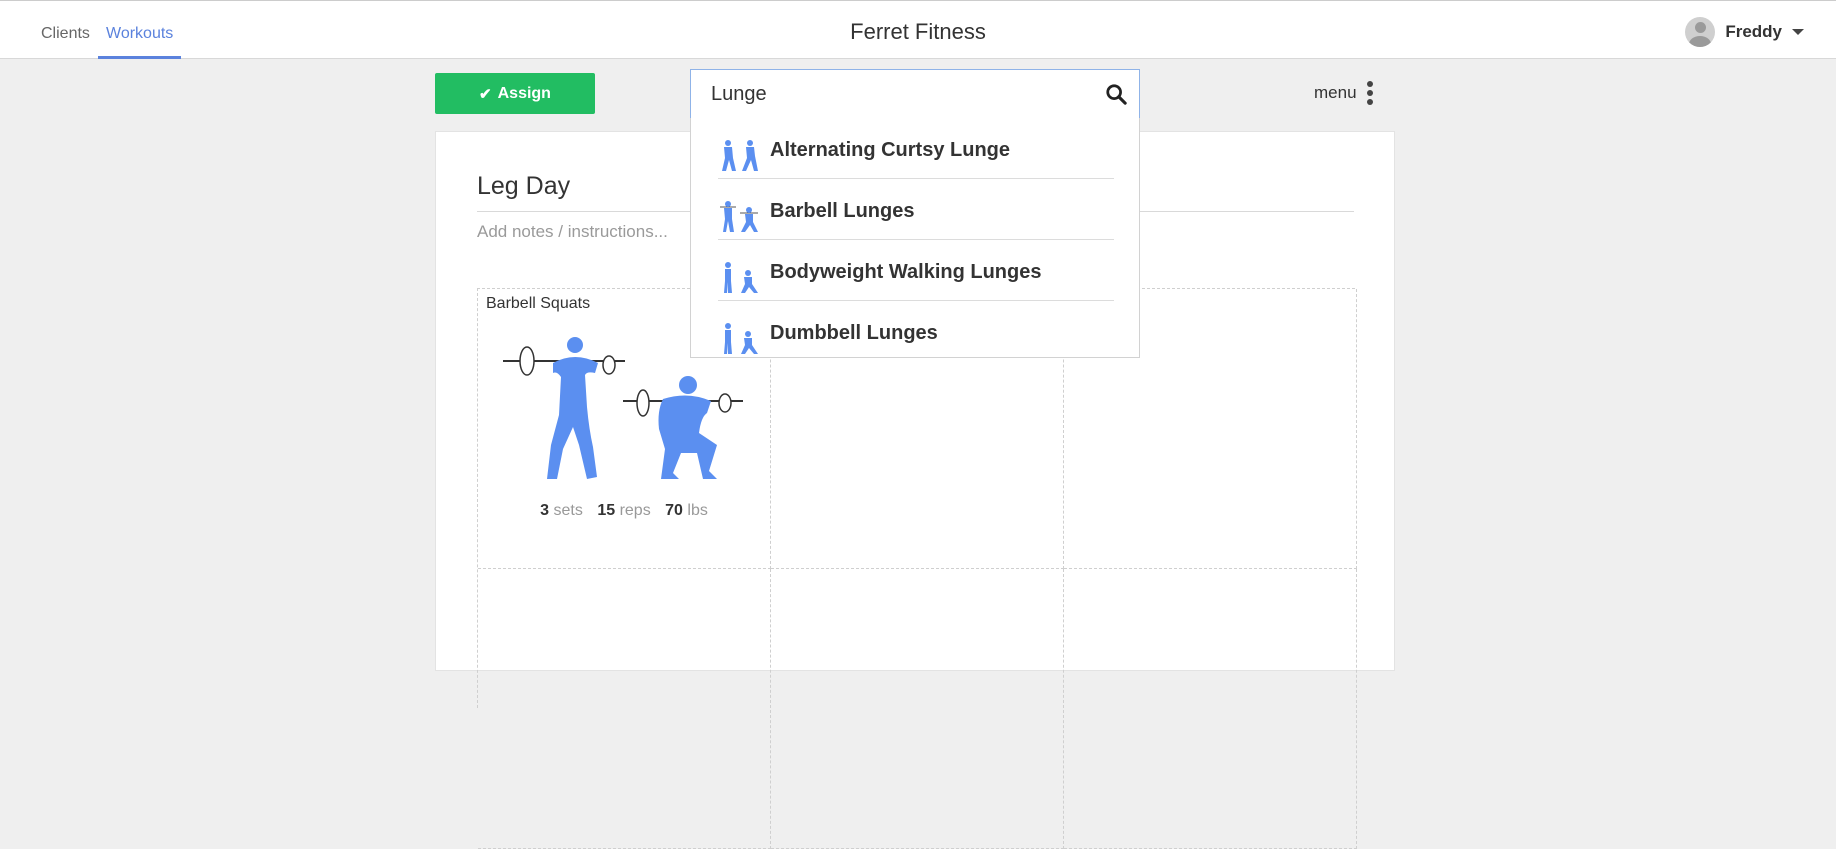 The width and height of the screenshot is (1836, 849). I want to click on top-nav: Clients Workouts Ferret Fitness Freddy, so click(918, 29).